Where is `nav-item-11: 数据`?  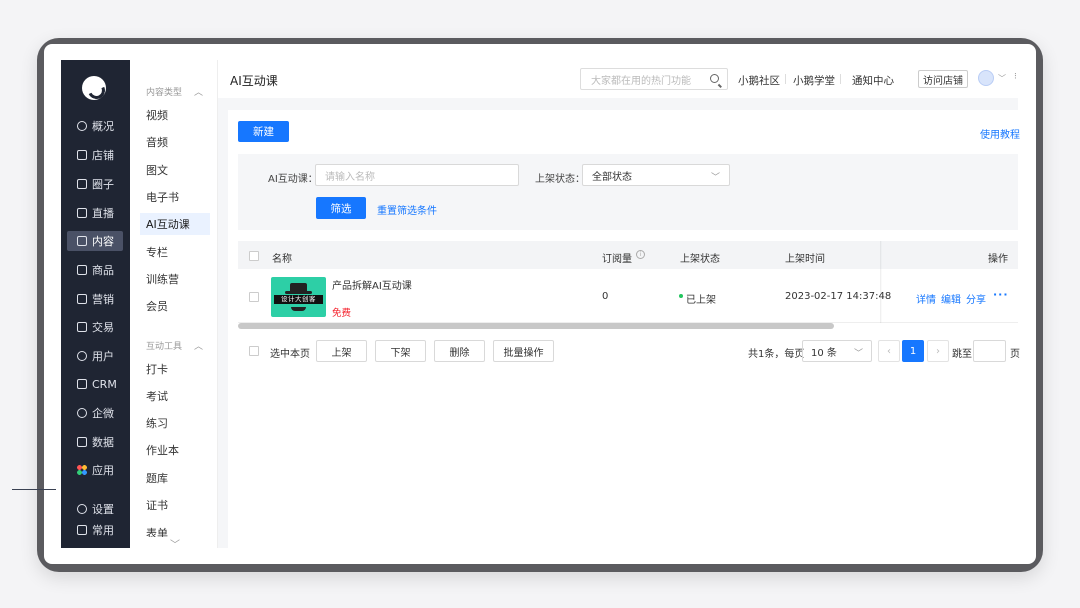
nav-item-11: 数据 is located at coordinates (95, 442).